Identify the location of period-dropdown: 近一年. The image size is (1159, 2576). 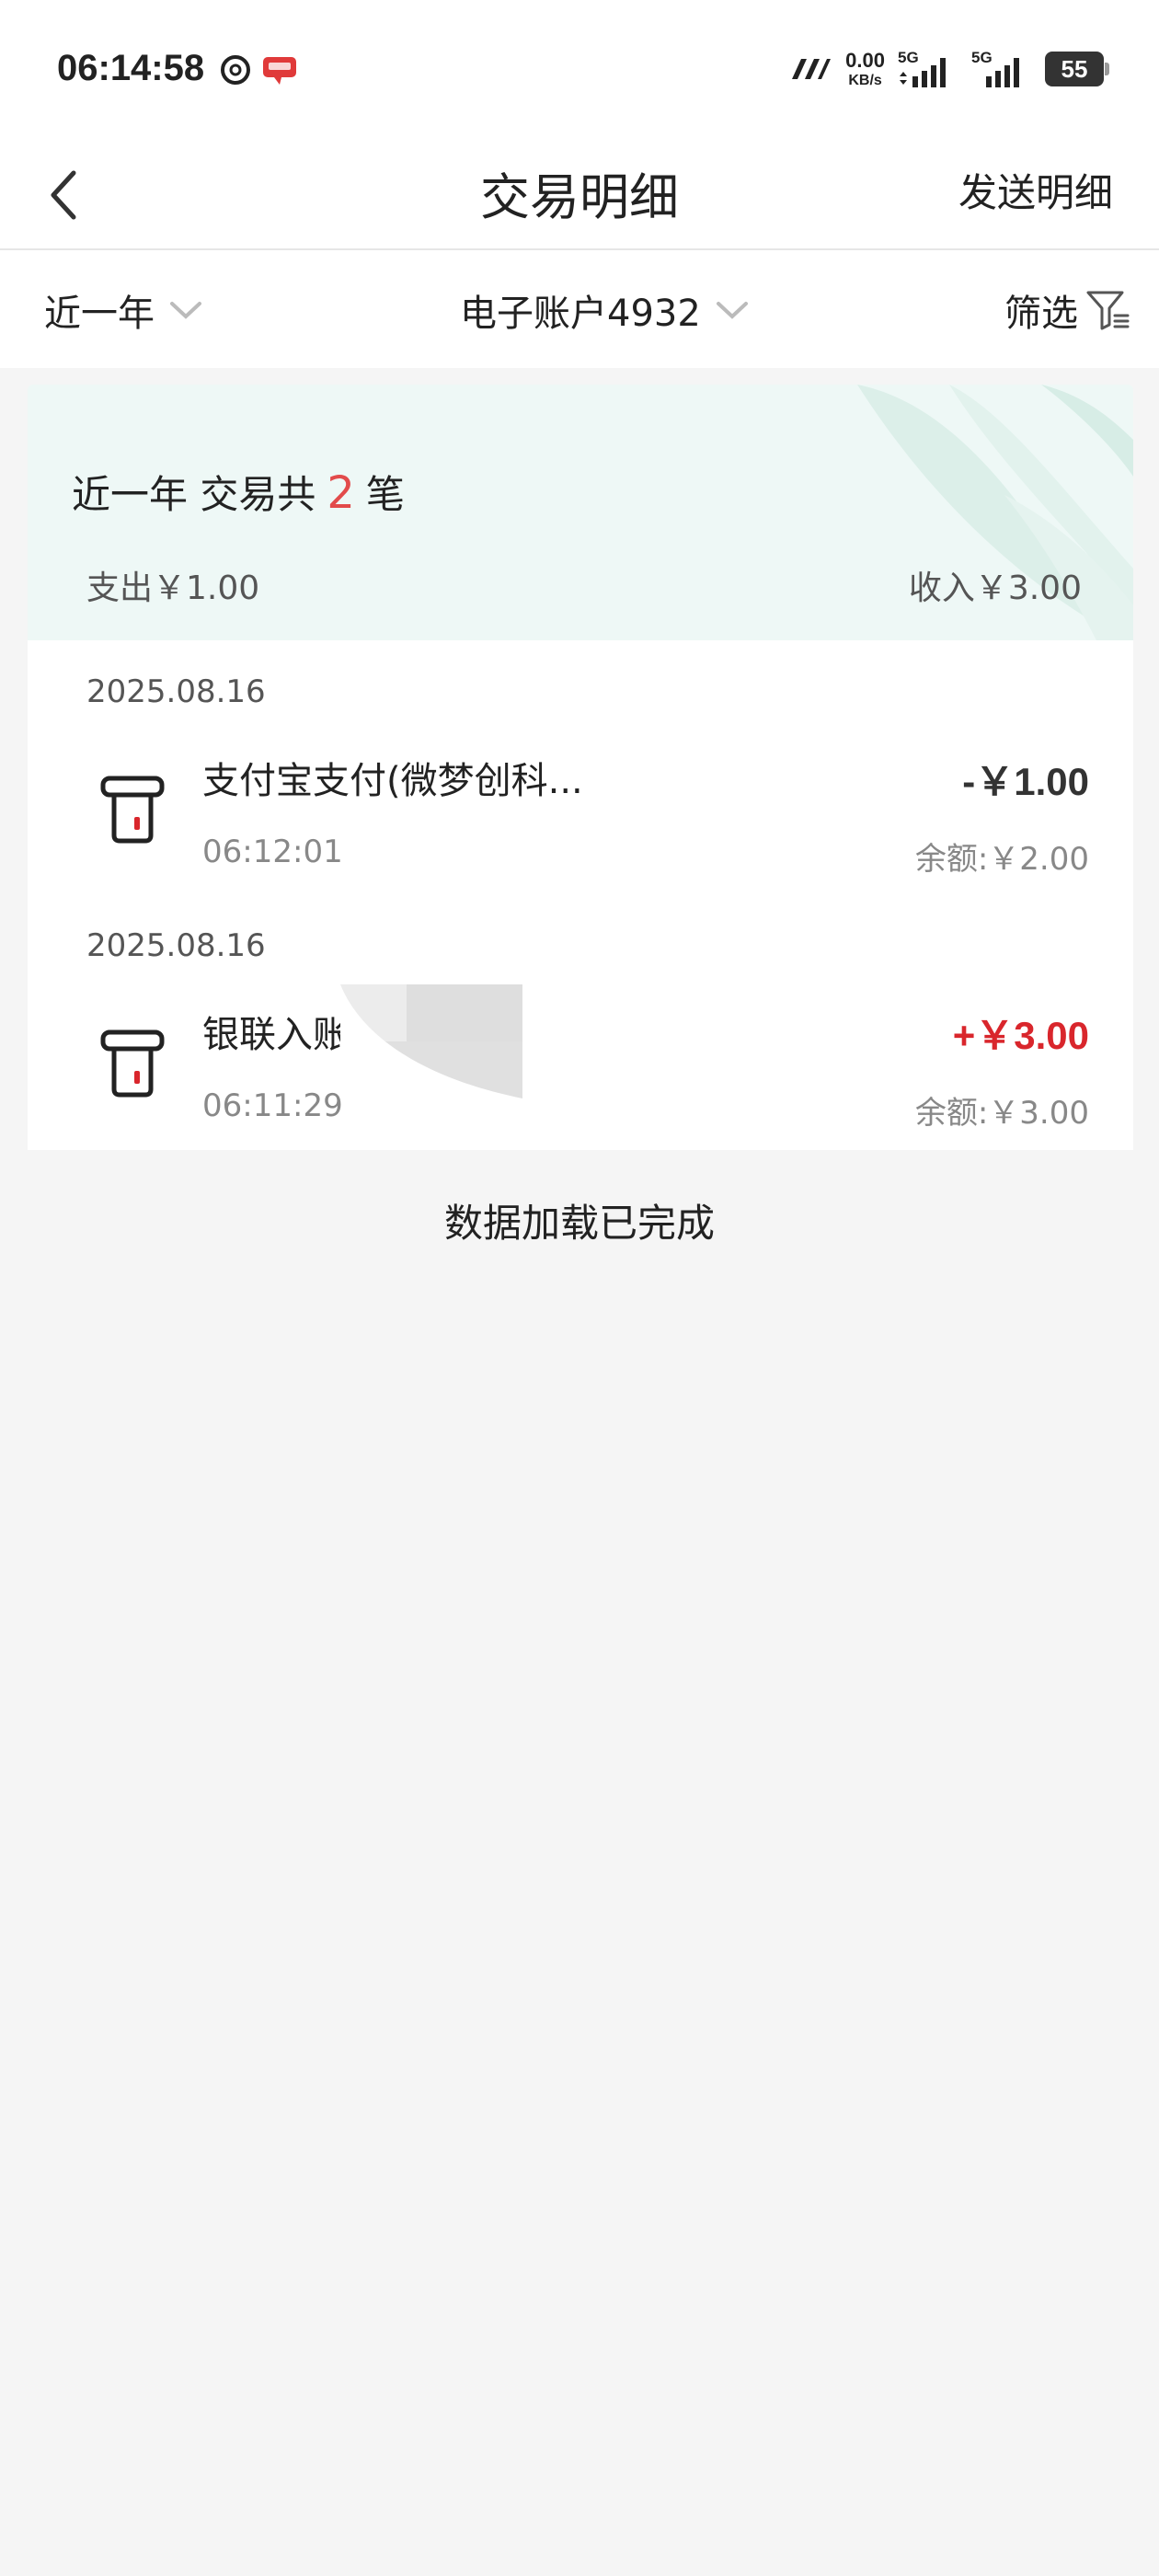
(123, 310).